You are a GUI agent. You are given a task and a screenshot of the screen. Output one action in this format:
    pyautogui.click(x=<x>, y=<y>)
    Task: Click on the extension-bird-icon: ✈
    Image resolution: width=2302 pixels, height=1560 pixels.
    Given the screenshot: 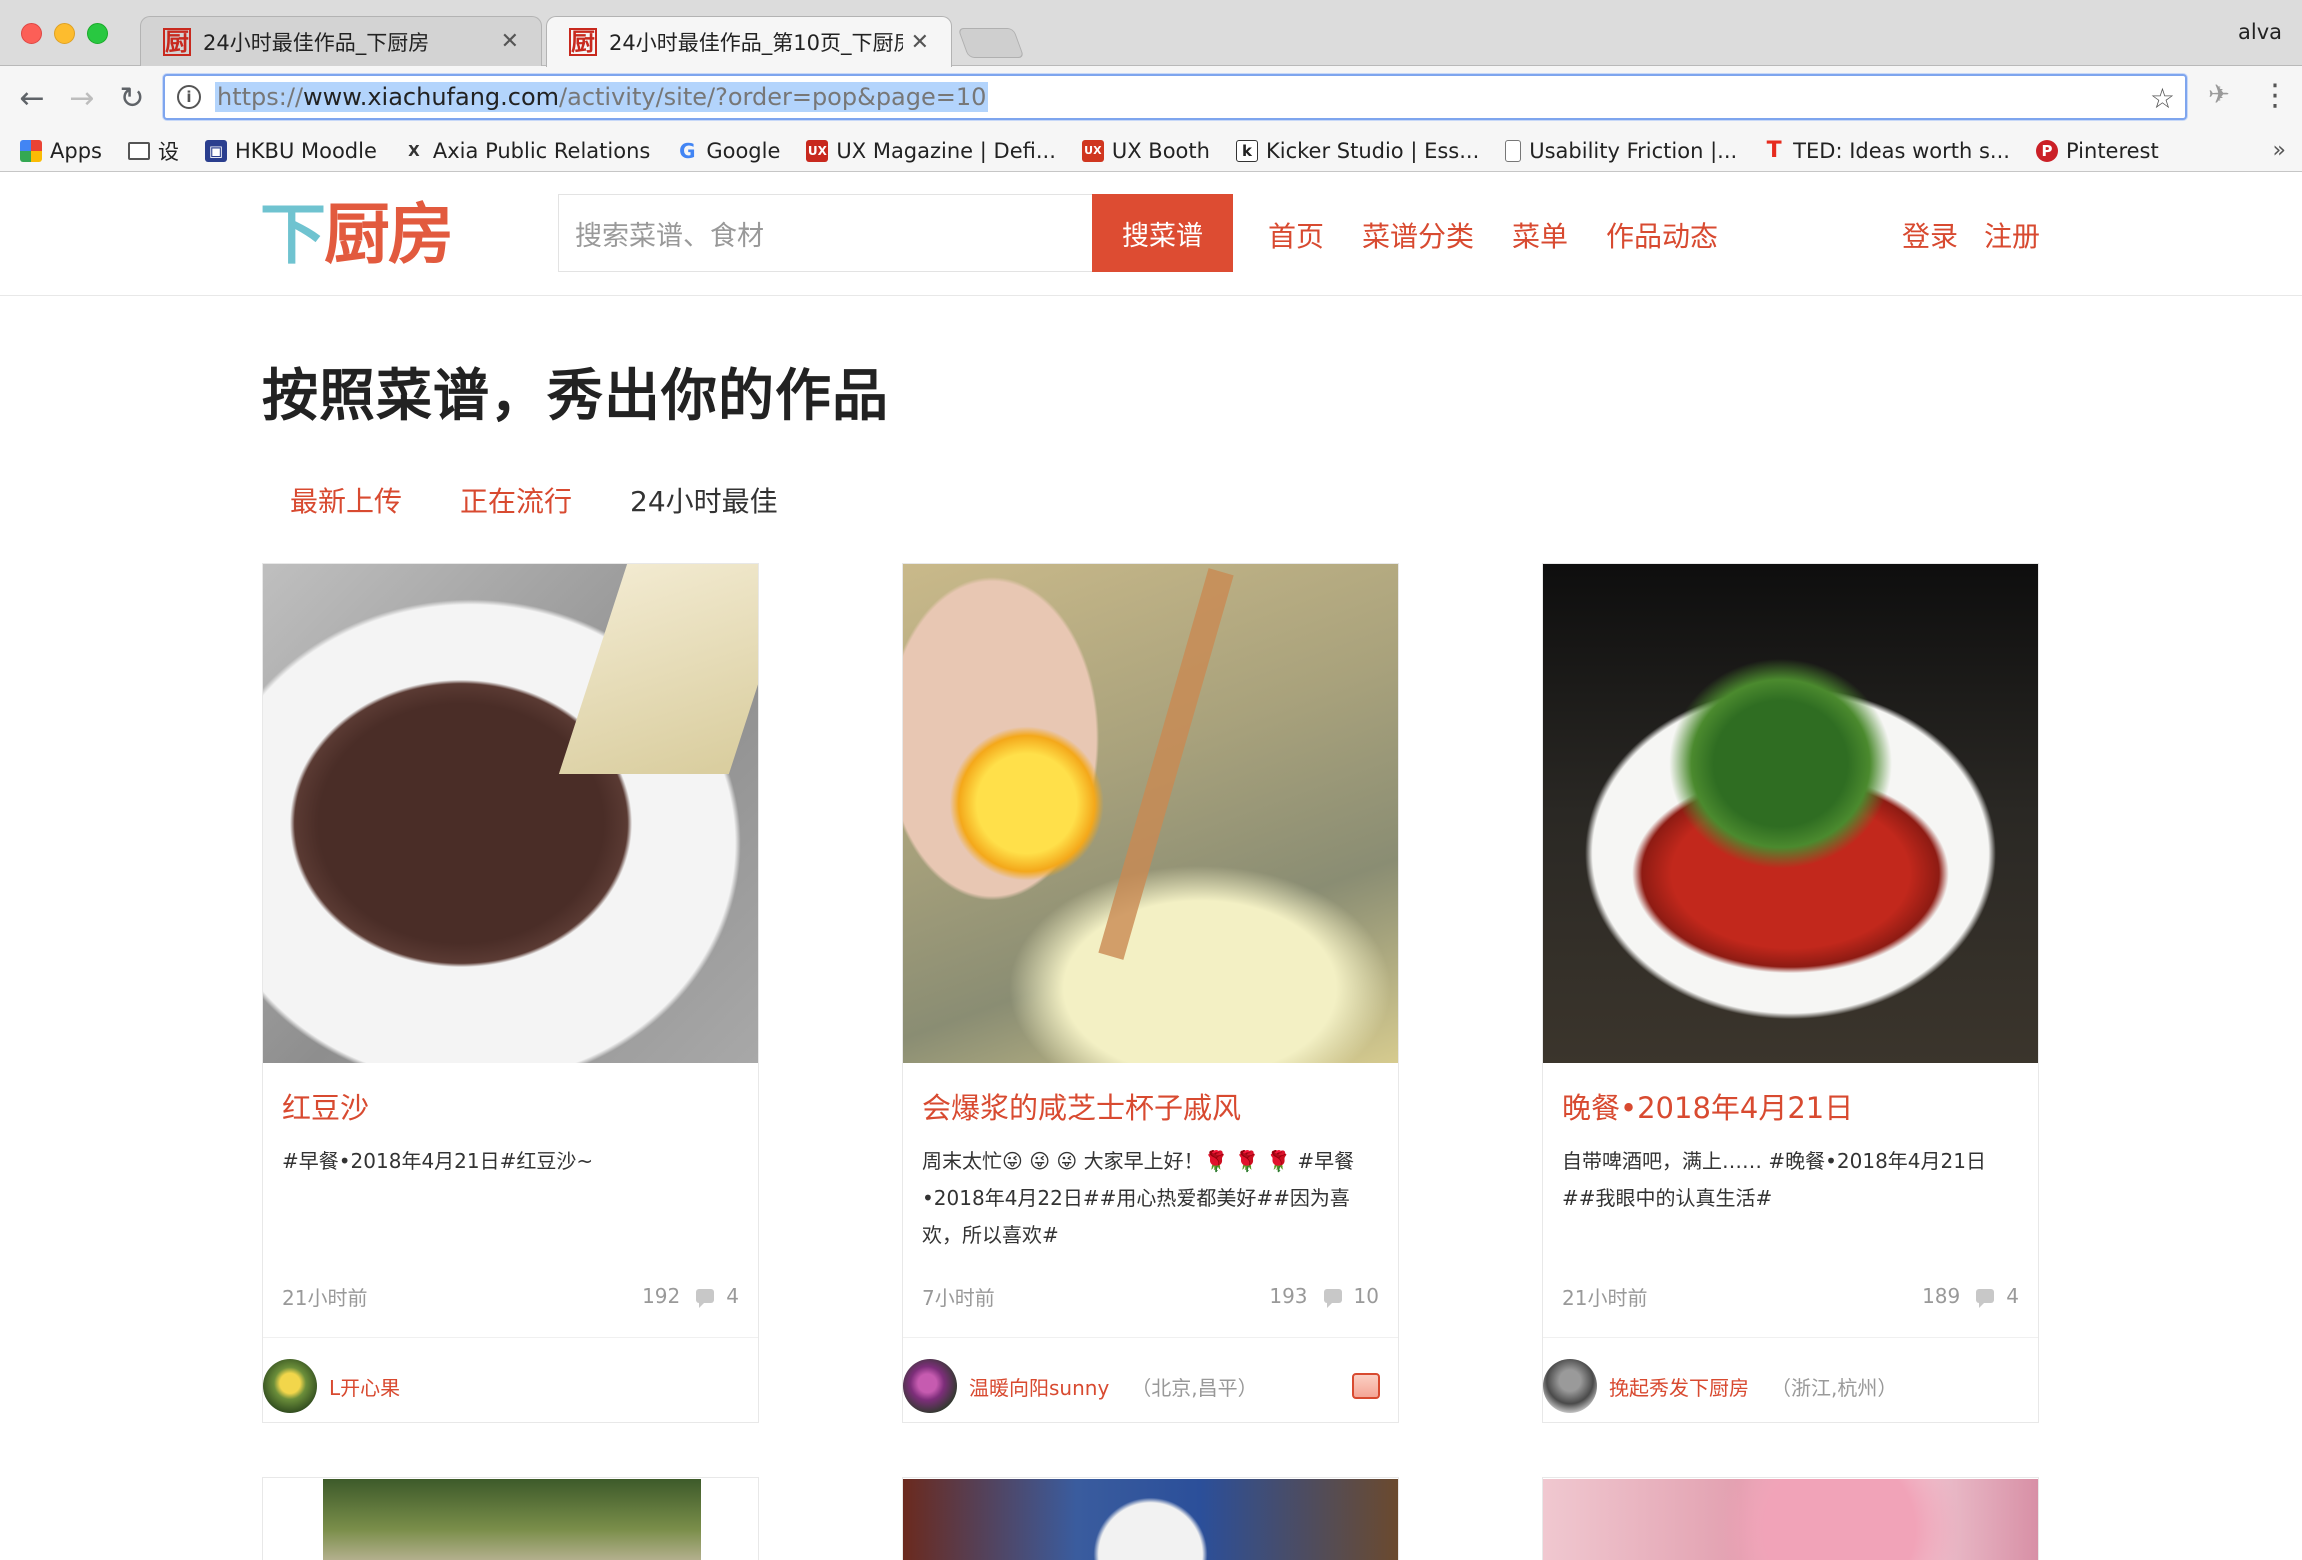 What is the action you would take?
    pyautogui.click(x=2219, y=95)
    